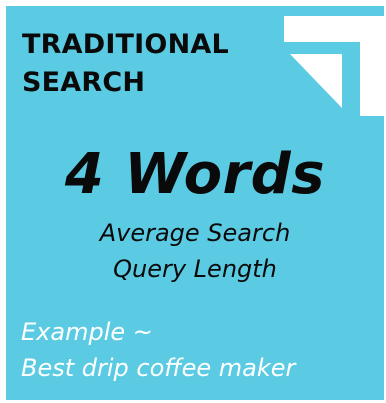 The image size is (386, 403). I want to click on stat-value: 4 Words, so click(195, 174).